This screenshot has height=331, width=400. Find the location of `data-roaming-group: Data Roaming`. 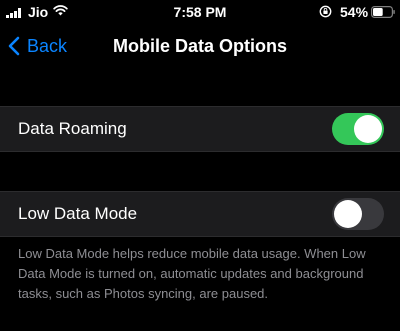

data-roaming-group: Data Roaming is located at coordinates (200, 129).